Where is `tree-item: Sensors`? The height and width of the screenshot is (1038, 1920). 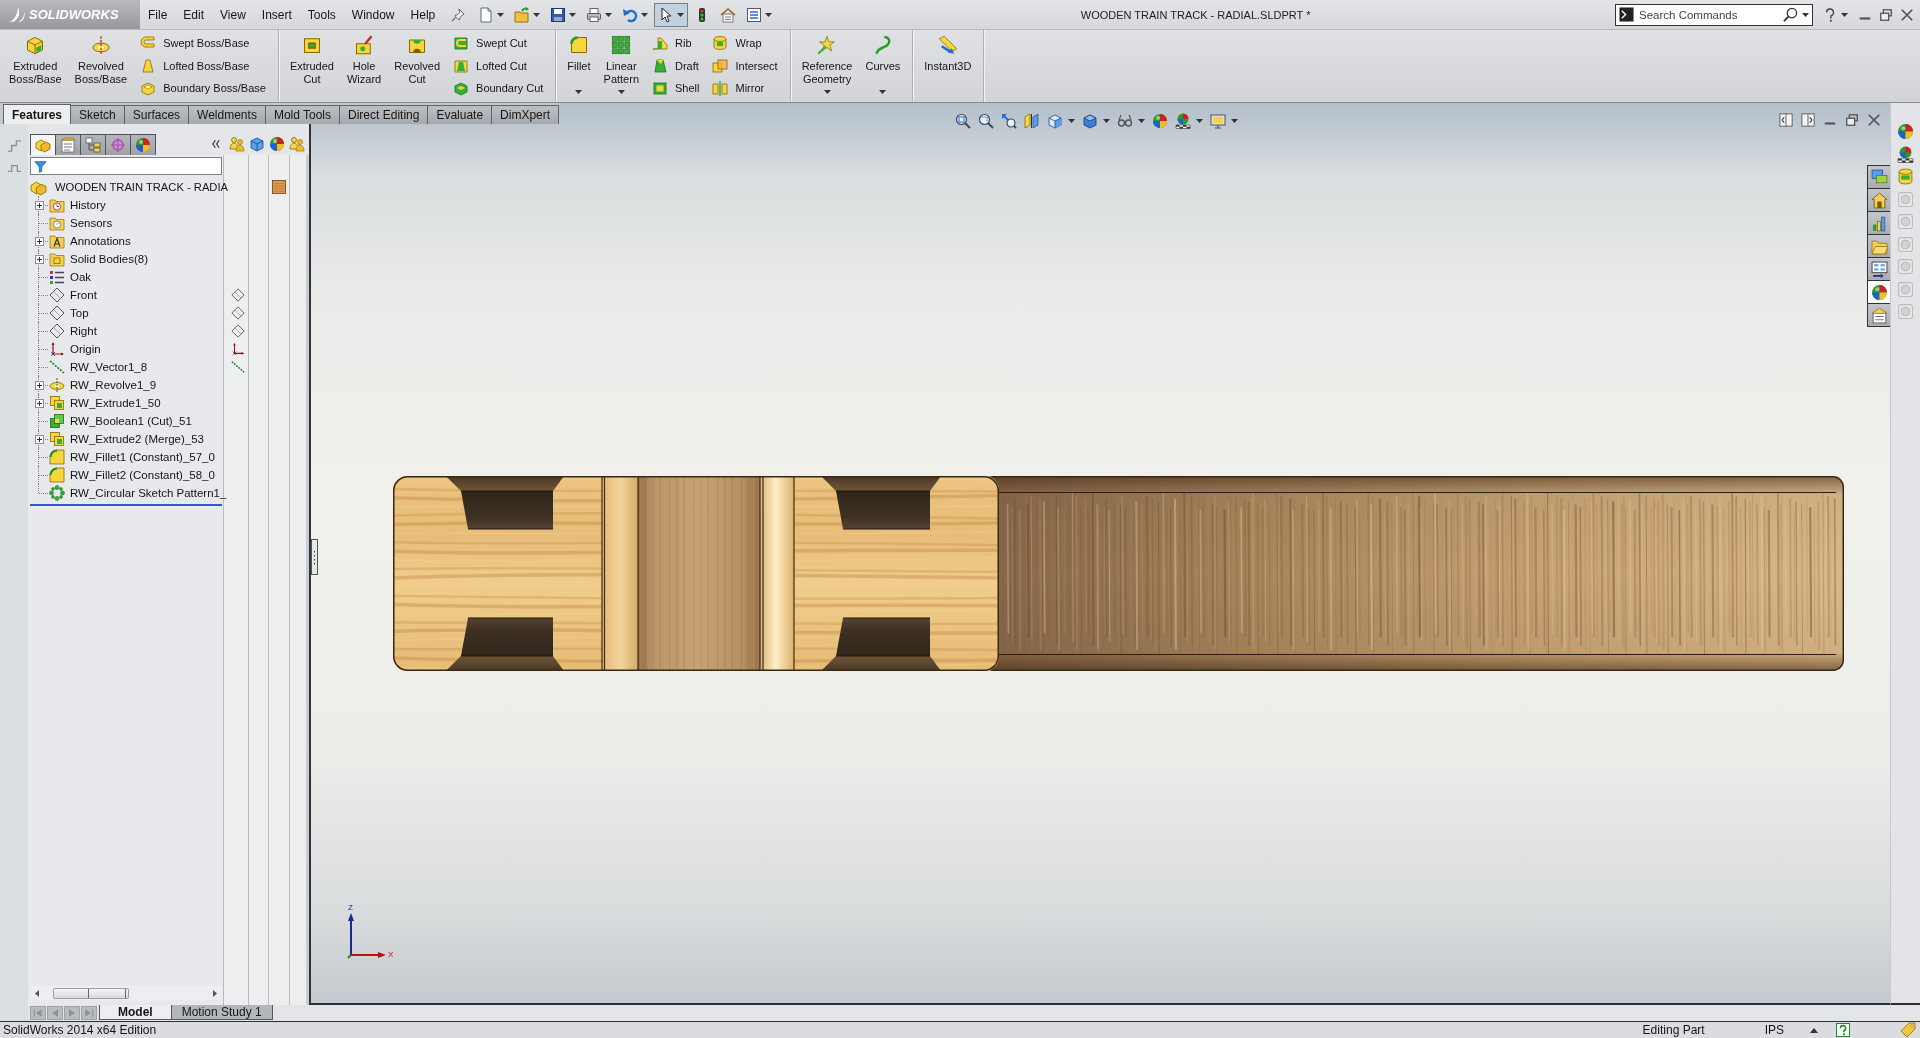
tree-item: Sensors is located at coordinates (92, 223).